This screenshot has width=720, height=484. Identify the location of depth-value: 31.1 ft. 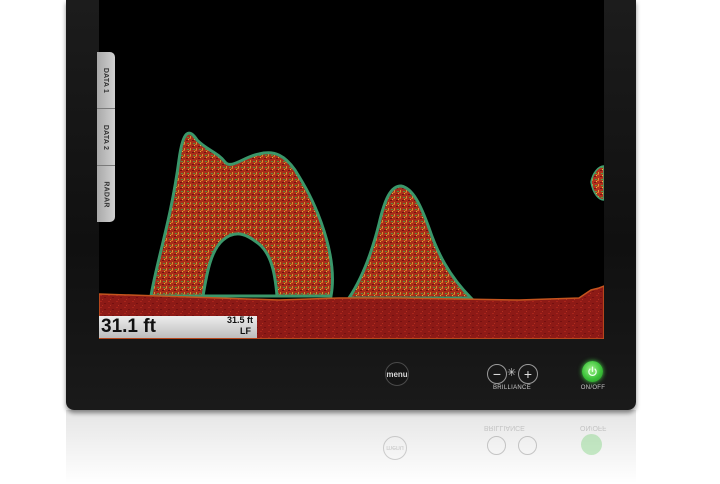
(128, 326).